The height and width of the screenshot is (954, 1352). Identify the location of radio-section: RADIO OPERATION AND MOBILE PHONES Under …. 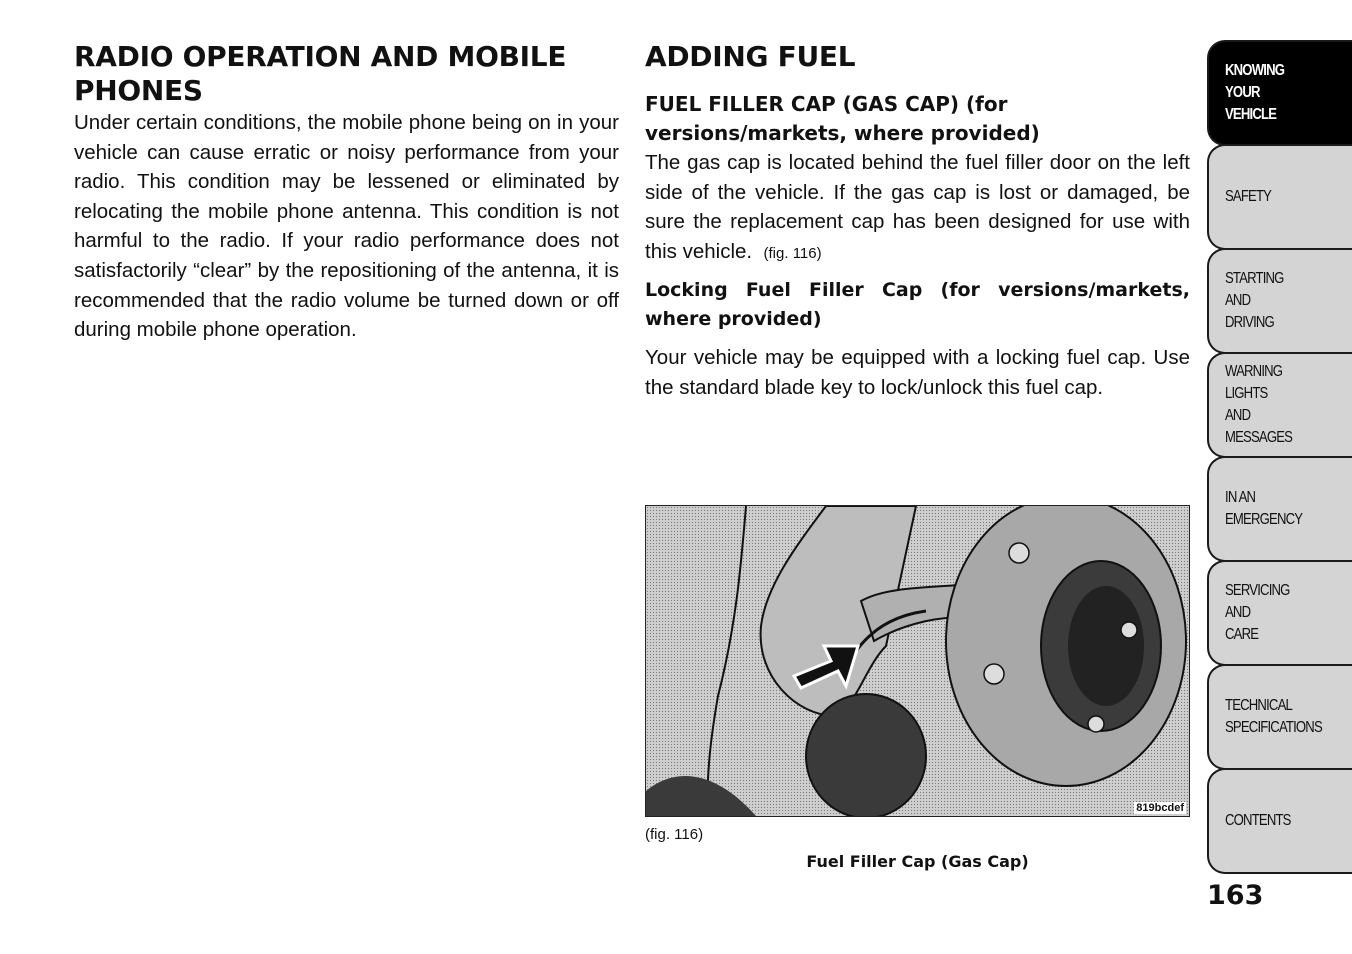
(346, 192).